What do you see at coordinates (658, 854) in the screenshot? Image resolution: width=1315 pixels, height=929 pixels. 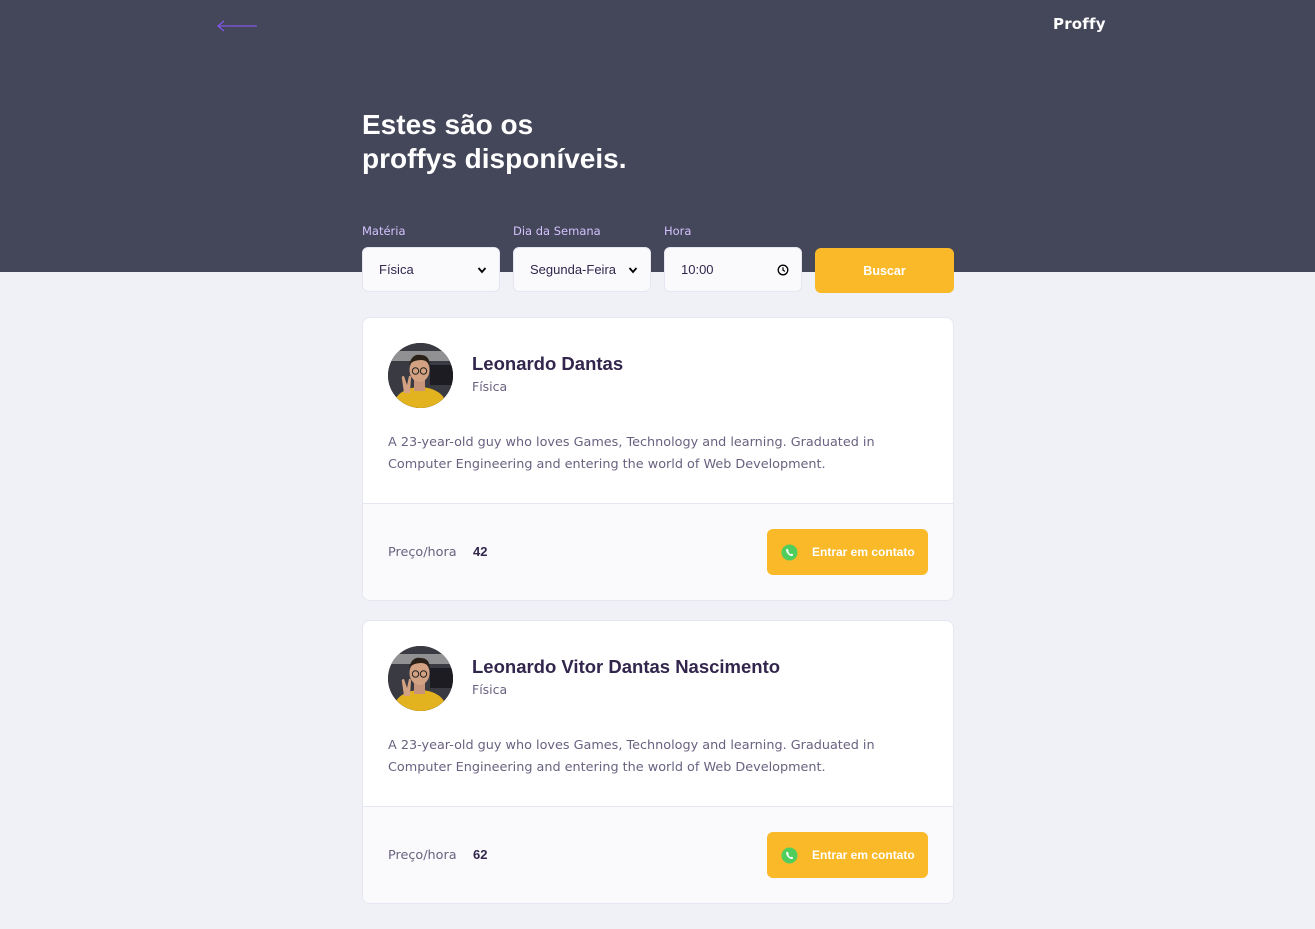 I see `card-footer: Preço/hora 62 Entrar em contato` at bounding box center [658, 854].